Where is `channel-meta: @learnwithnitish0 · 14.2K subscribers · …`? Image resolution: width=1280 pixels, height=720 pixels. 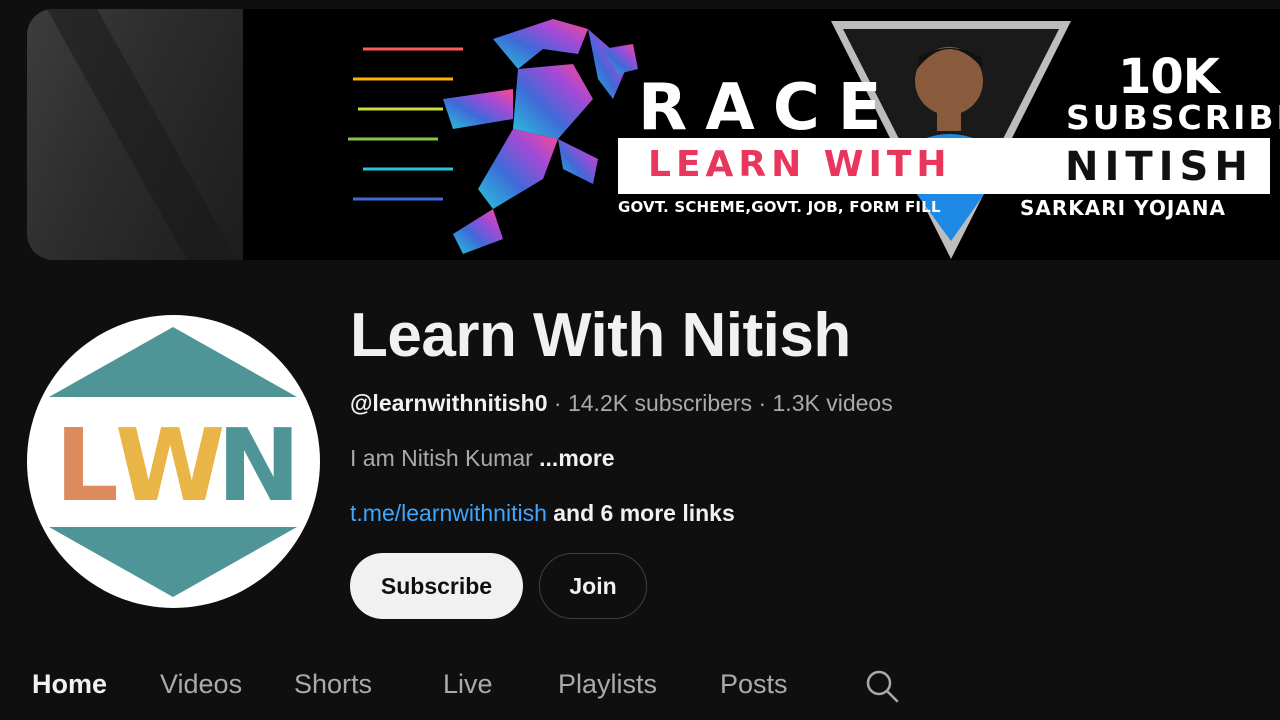 channel-meta: @learnwithnitish0 · 14.2K subscribers · … is located at coordinates (621, 403).